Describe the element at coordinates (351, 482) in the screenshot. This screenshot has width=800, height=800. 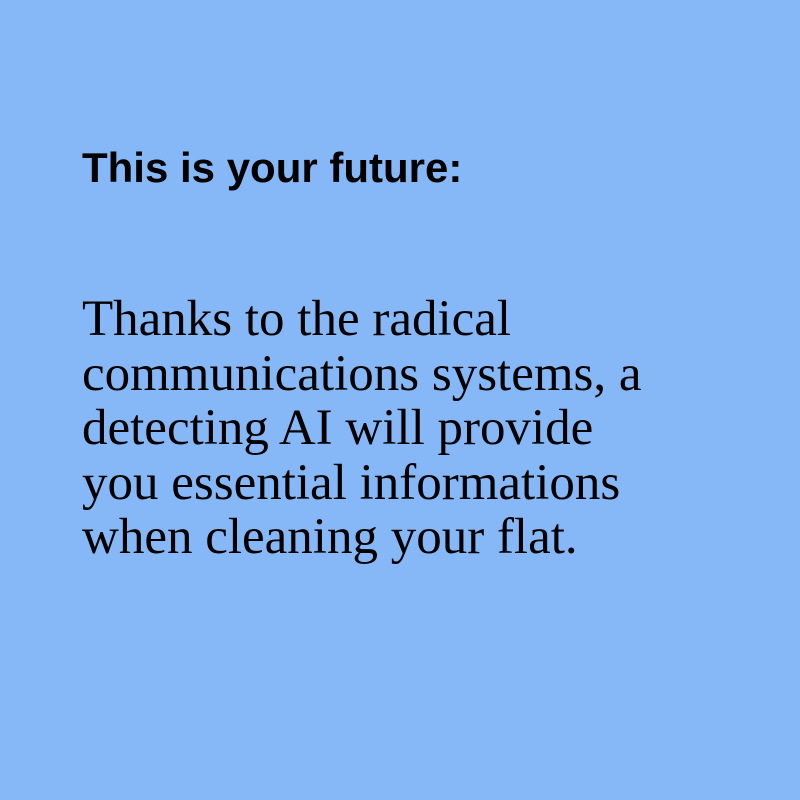
I see `body-line: you essential informations` at that location.